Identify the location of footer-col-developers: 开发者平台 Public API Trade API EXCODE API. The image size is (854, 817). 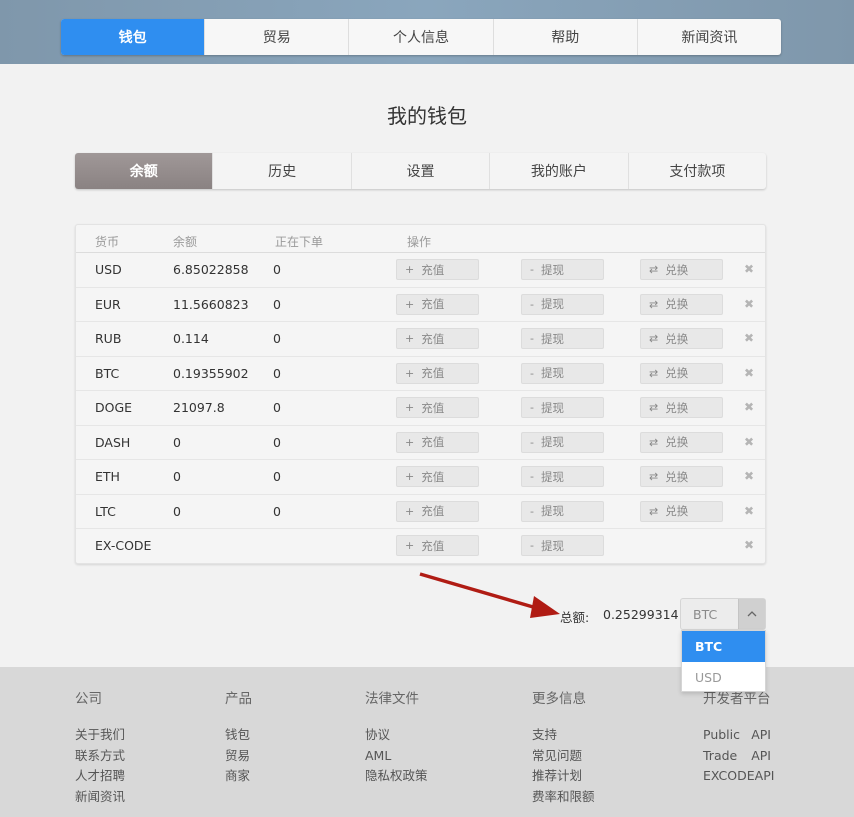
(738, 737).